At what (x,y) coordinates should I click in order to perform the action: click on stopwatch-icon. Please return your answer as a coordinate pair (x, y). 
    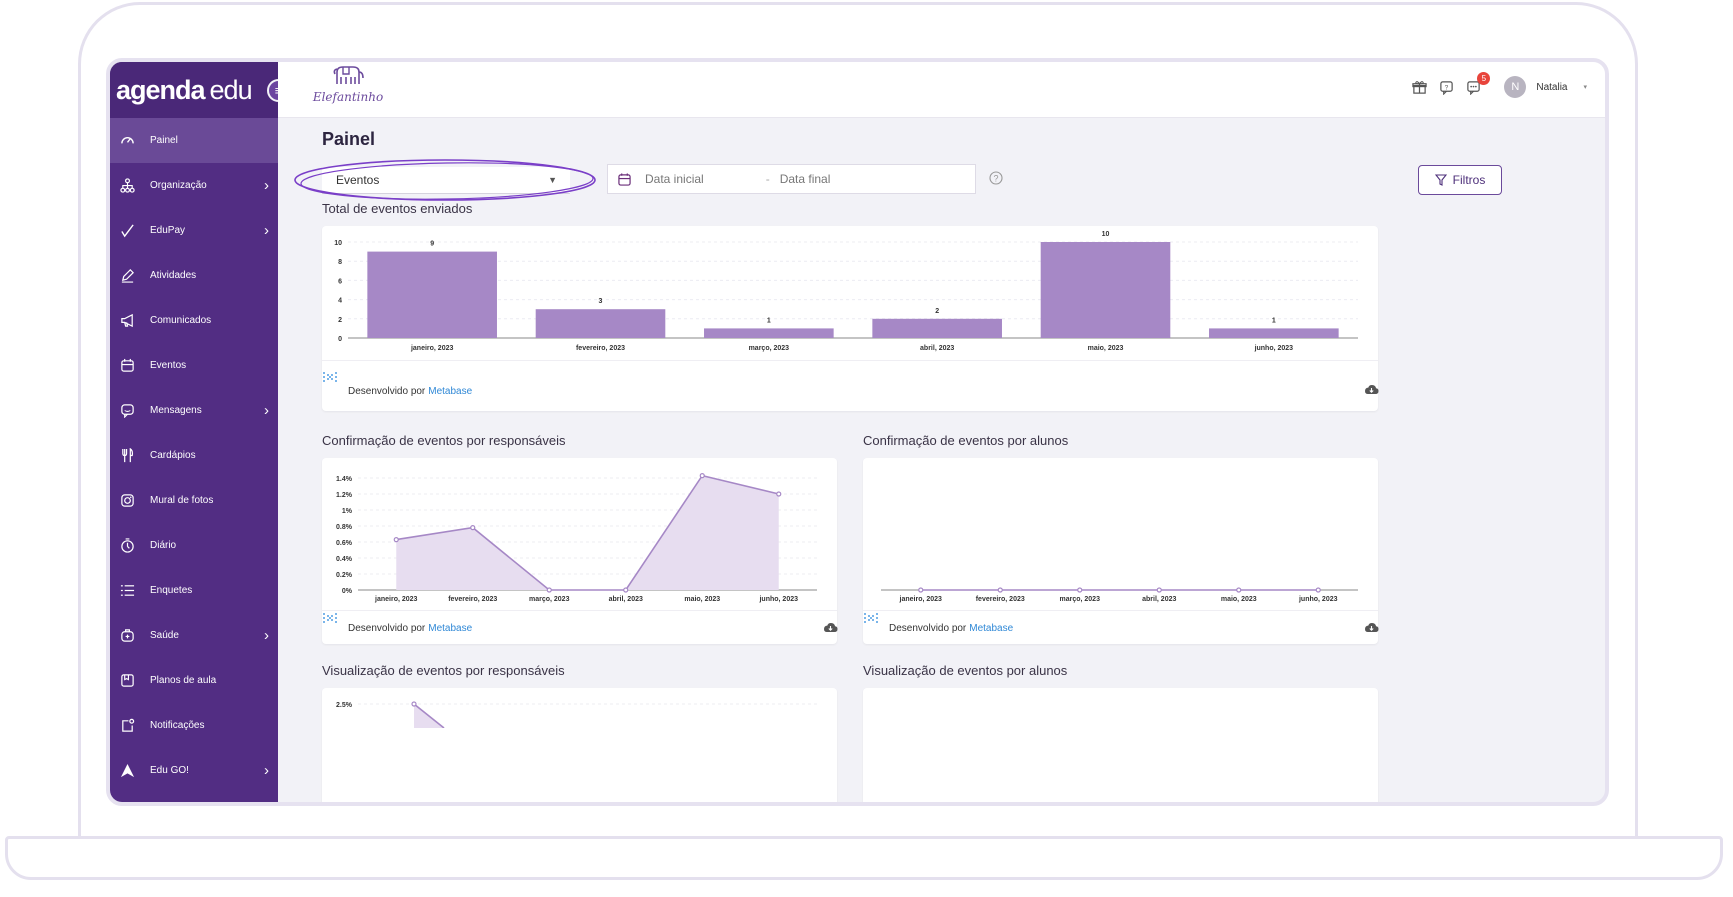
    Looking at the image, I should click on (127, 546).